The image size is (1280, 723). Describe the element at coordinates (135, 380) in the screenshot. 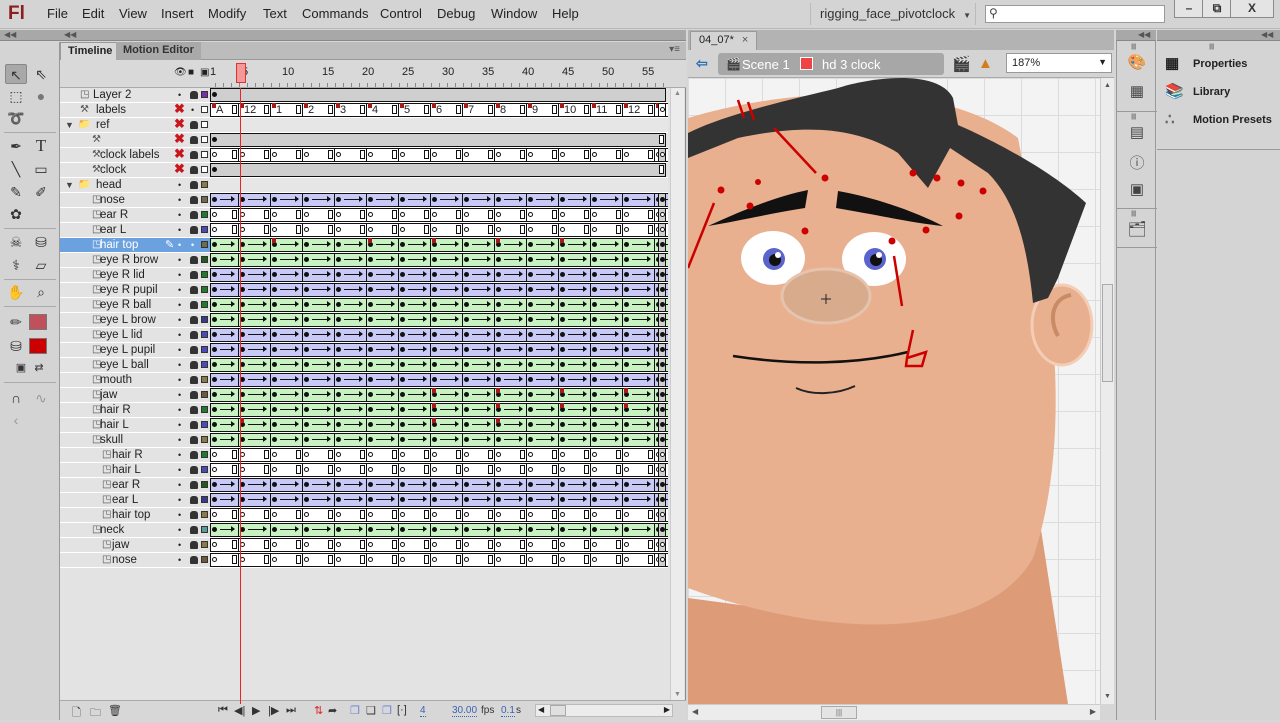

I see `layer-row: ◳ mouth •` at that location.